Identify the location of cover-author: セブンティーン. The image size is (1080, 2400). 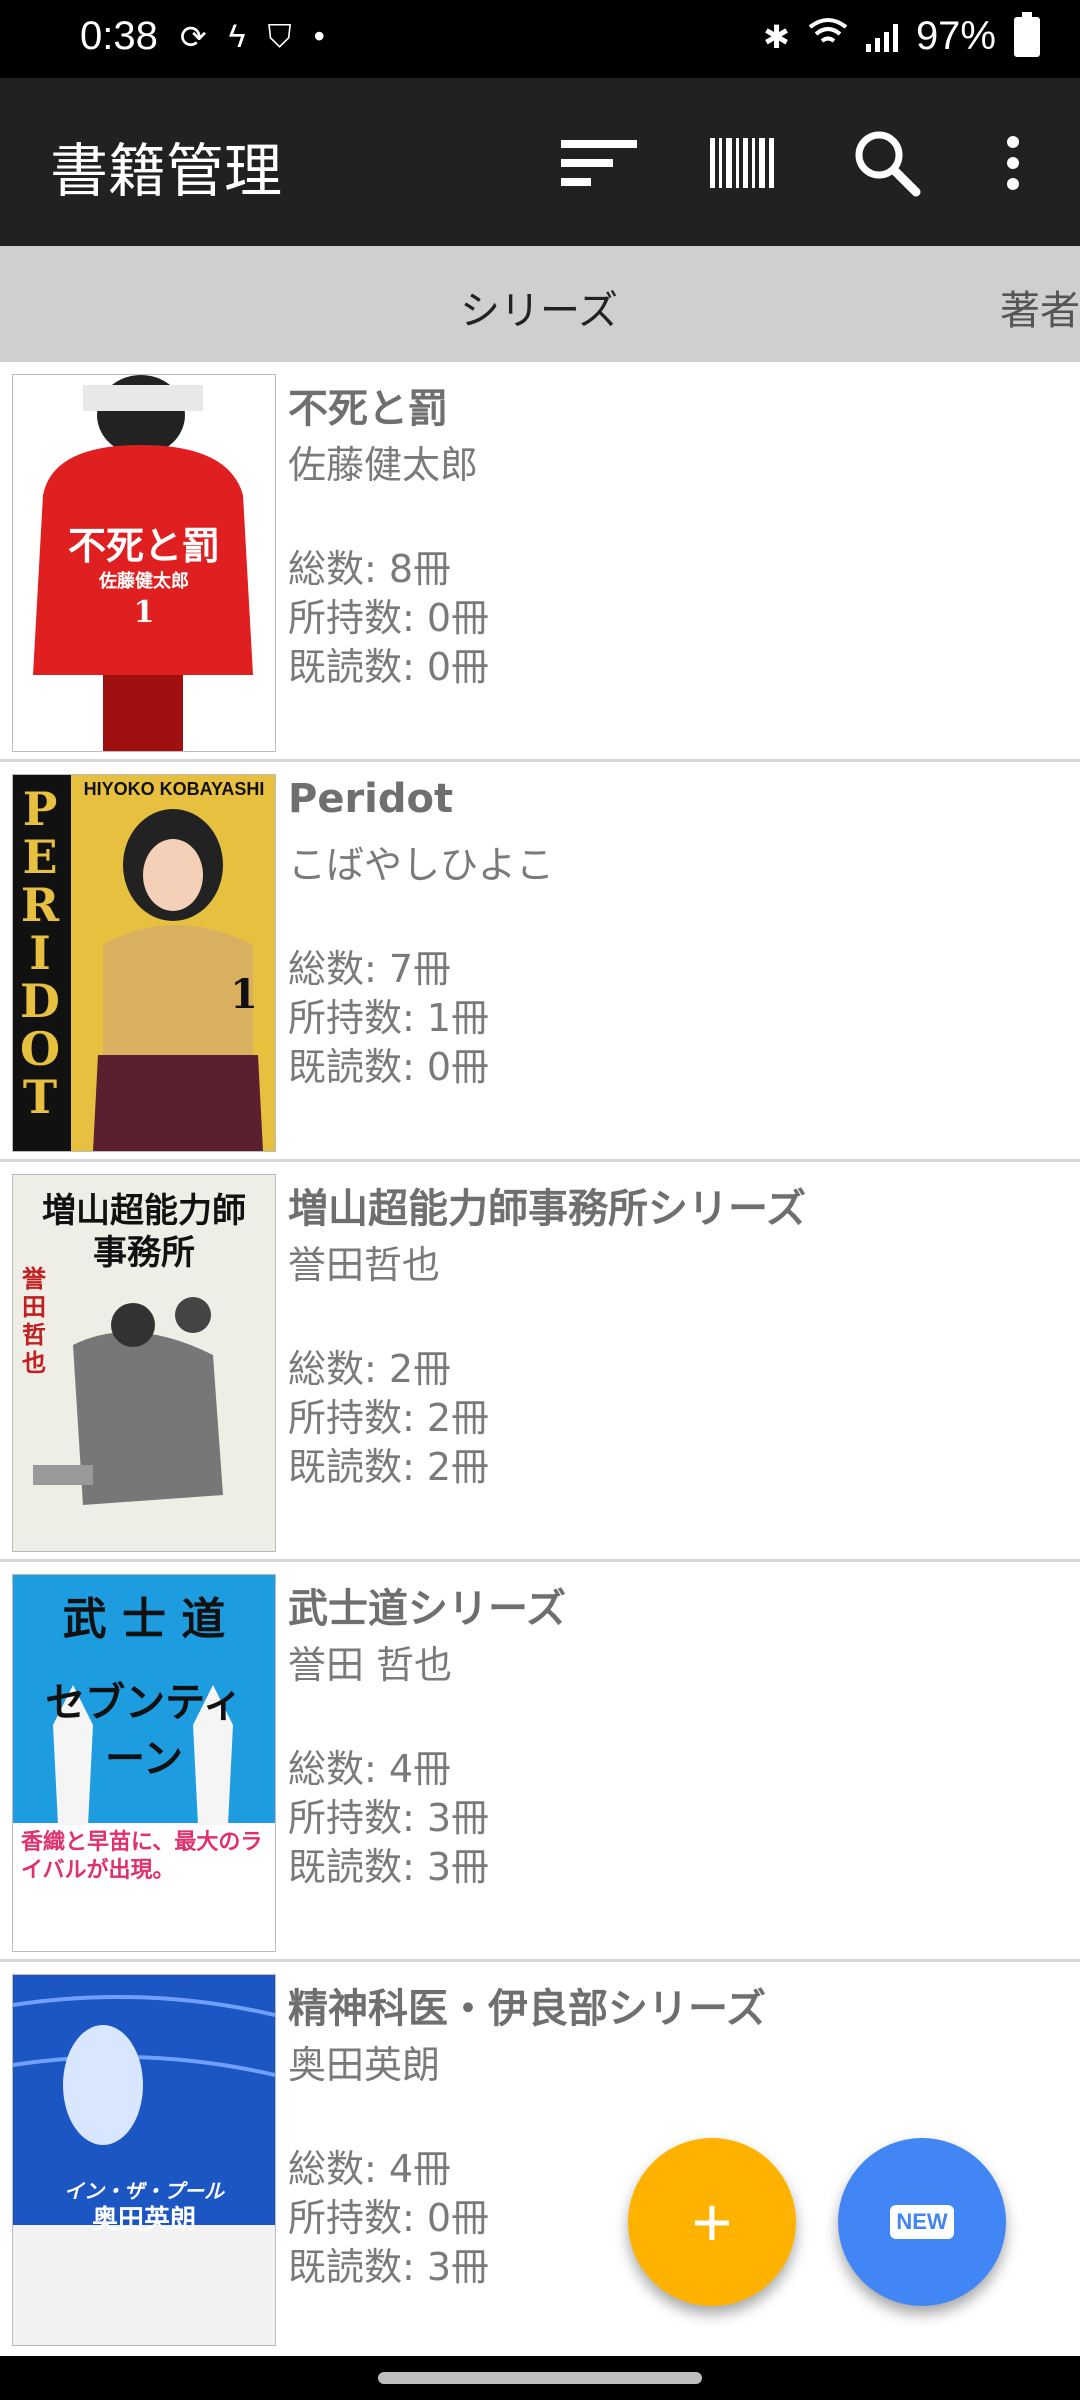
(144, 1730).